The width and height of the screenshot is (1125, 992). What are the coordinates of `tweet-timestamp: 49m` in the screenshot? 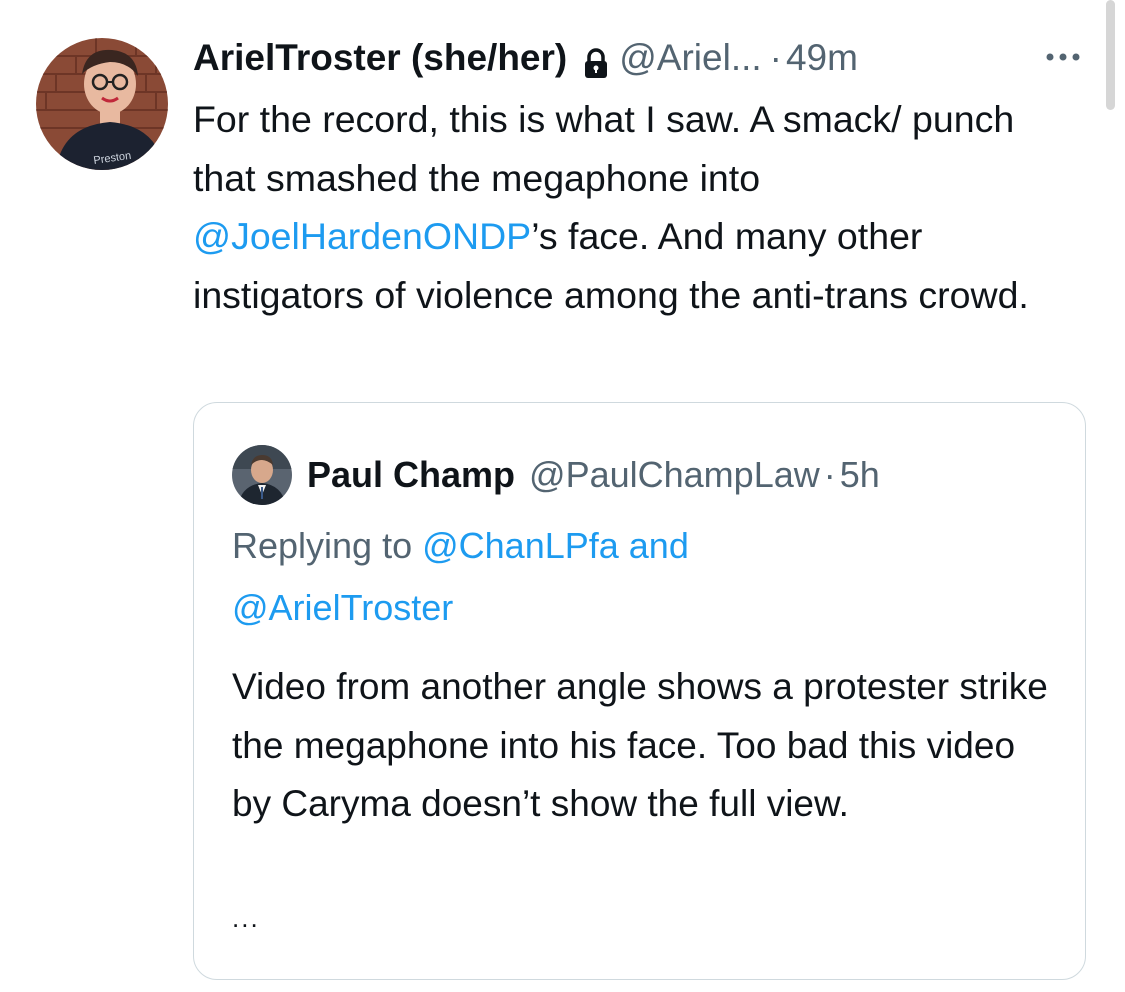 It's located at (822, 58).